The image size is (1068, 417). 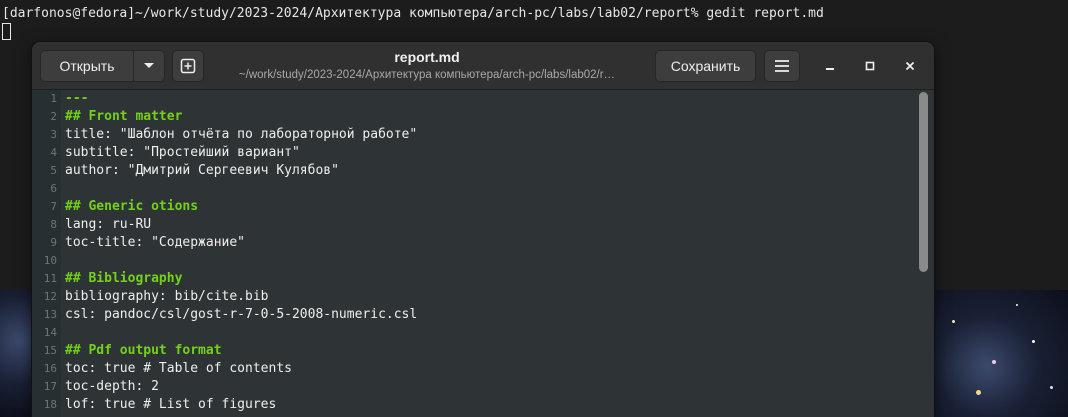 I want to click on terminal-cursor, so click(x=6, y=31).